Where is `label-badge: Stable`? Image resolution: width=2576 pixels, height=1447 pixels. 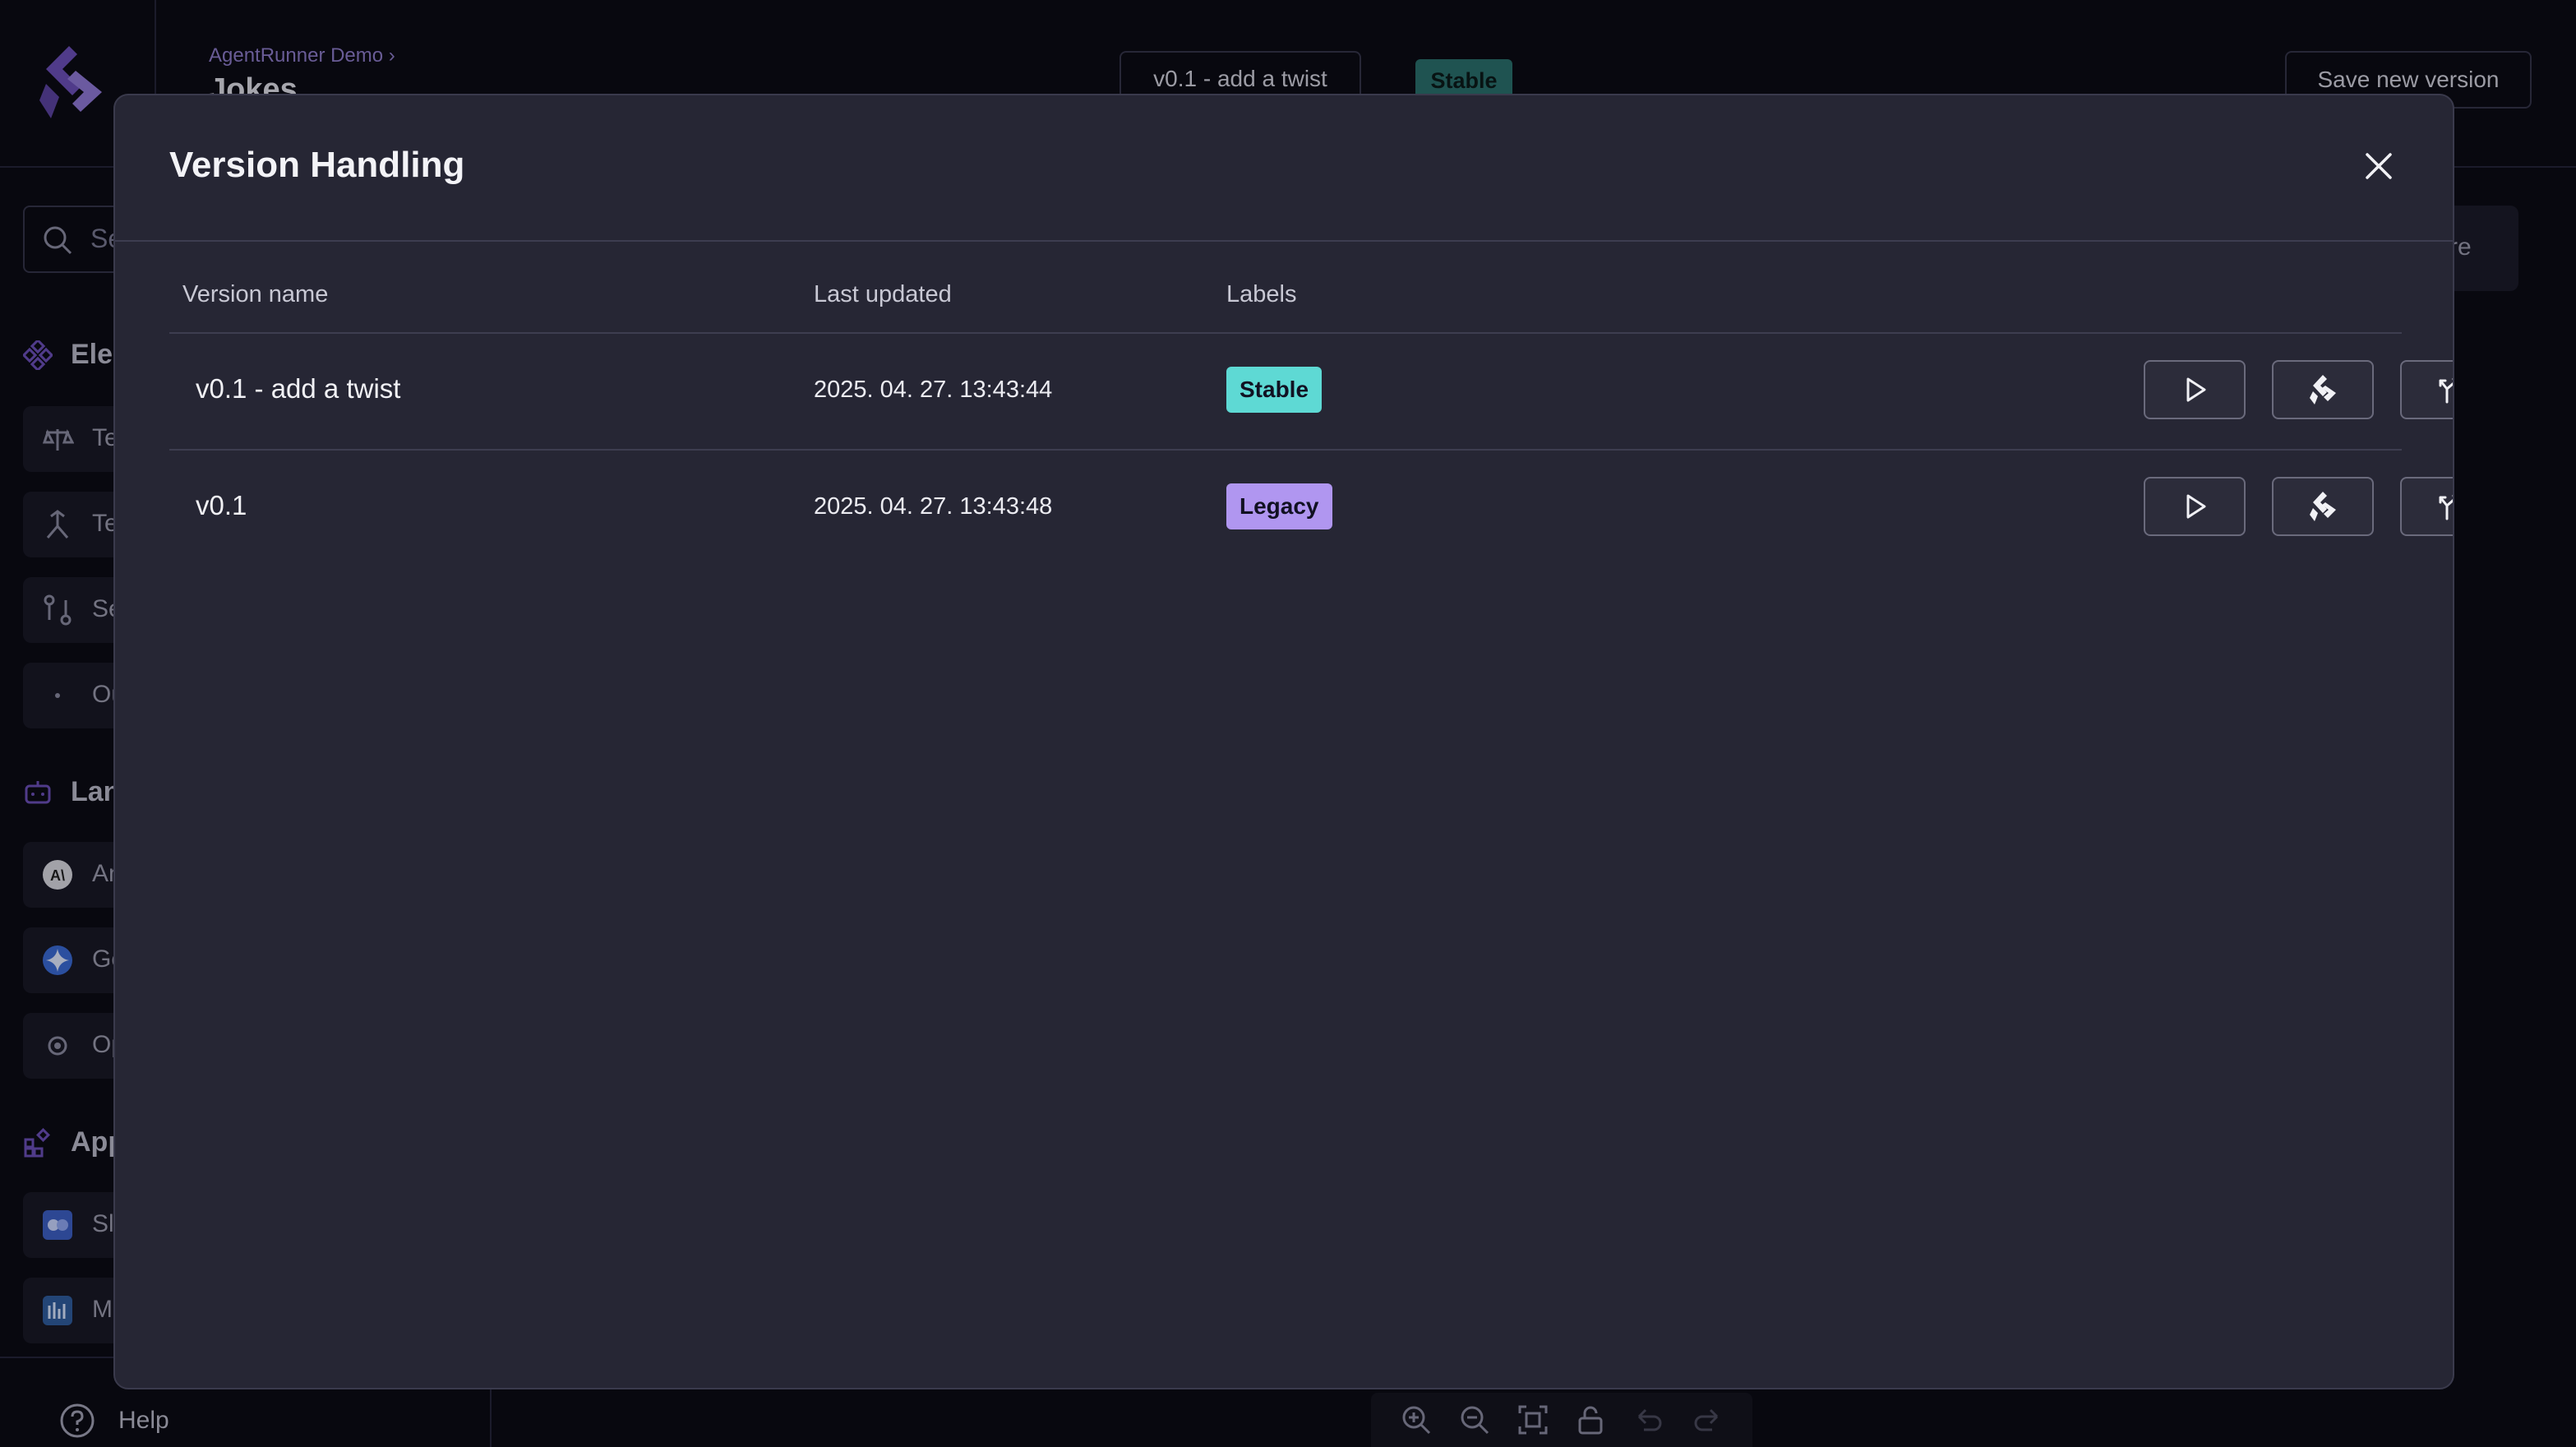 label-badge: Stable is located at coordinates (1274, 390).